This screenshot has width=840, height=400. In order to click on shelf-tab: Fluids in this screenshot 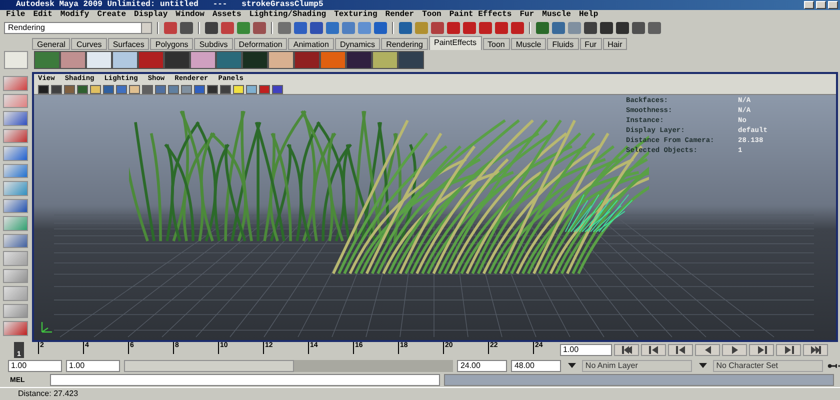, I will do `click(563, 44)`.